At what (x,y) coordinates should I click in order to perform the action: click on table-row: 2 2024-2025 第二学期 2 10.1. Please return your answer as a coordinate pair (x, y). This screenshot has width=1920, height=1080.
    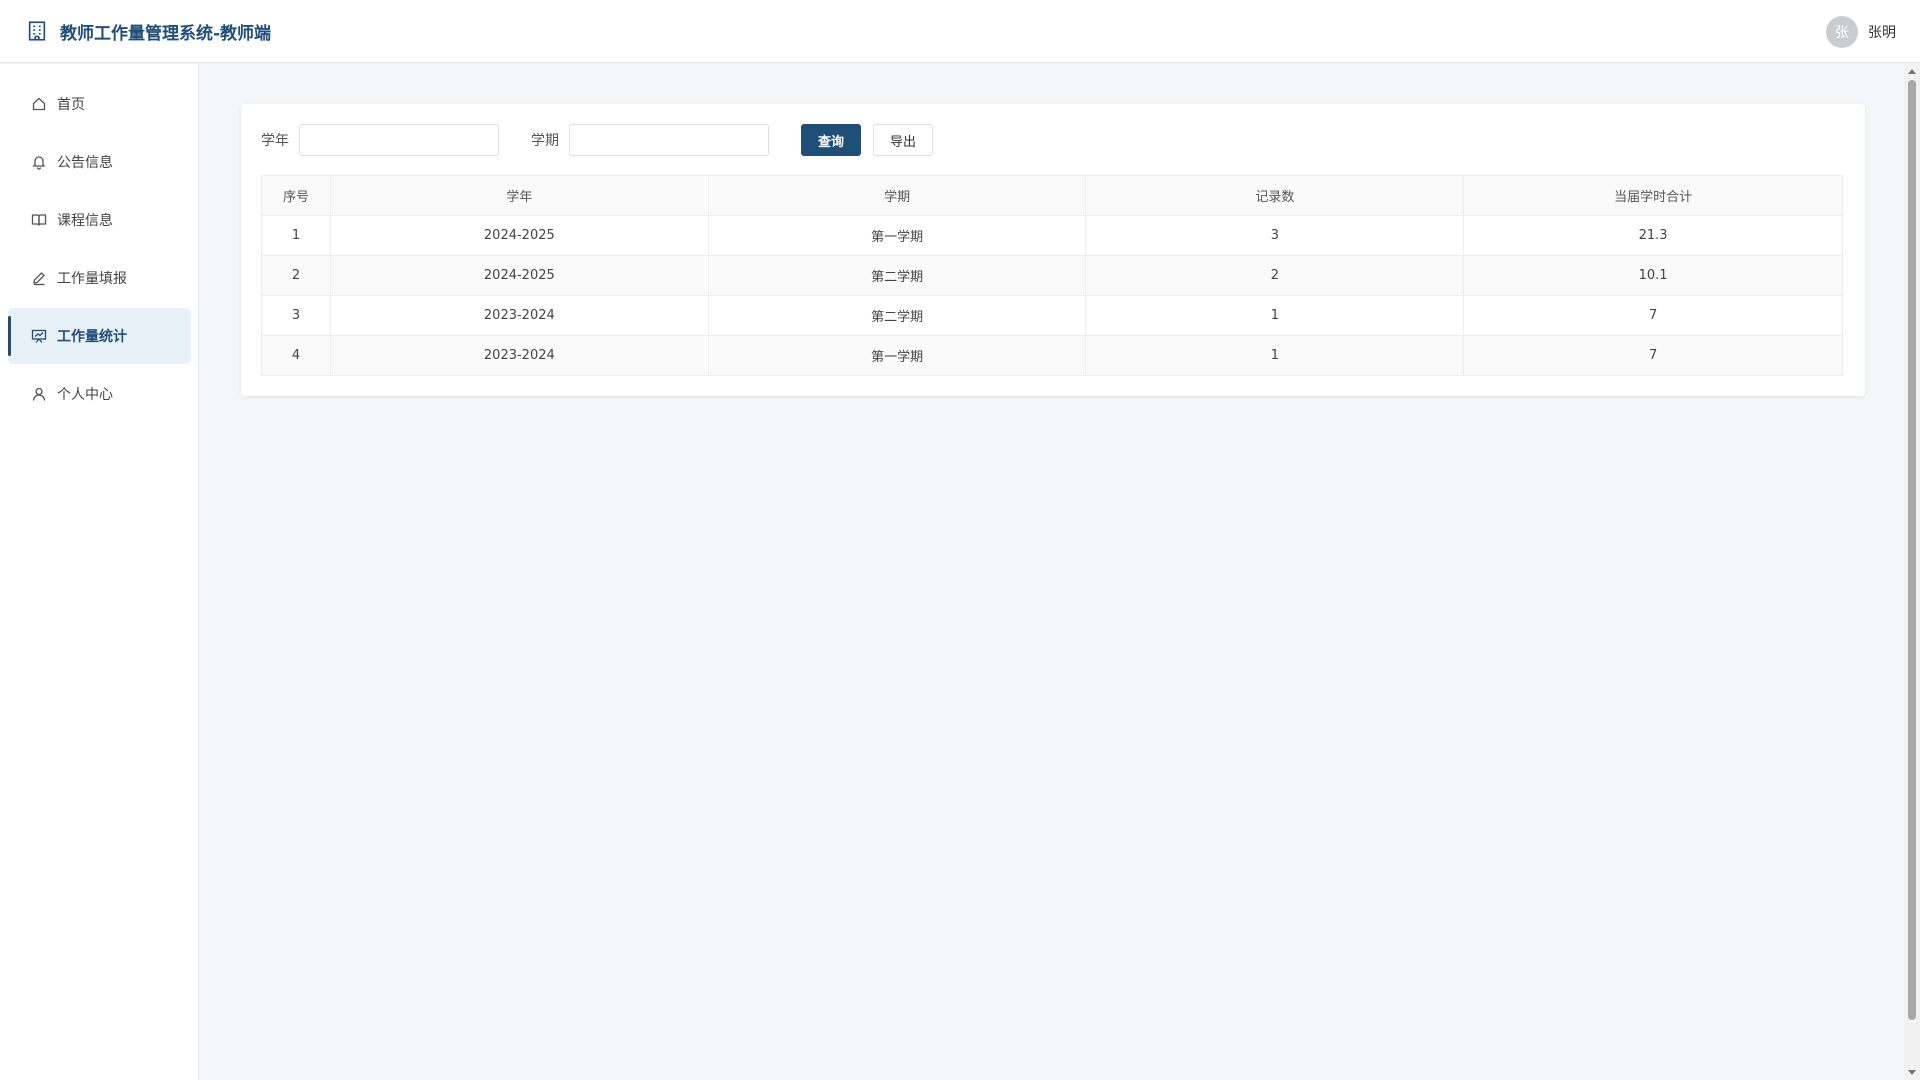
    Looking at the image, I should click on (1052, 275).